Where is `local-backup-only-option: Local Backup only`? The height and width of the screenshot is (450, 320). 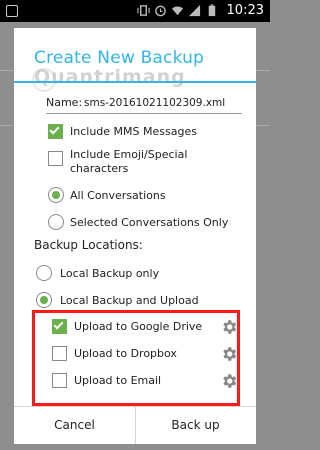
local-backup-only-option: Local Backup only is located at coordinates (135, 276).